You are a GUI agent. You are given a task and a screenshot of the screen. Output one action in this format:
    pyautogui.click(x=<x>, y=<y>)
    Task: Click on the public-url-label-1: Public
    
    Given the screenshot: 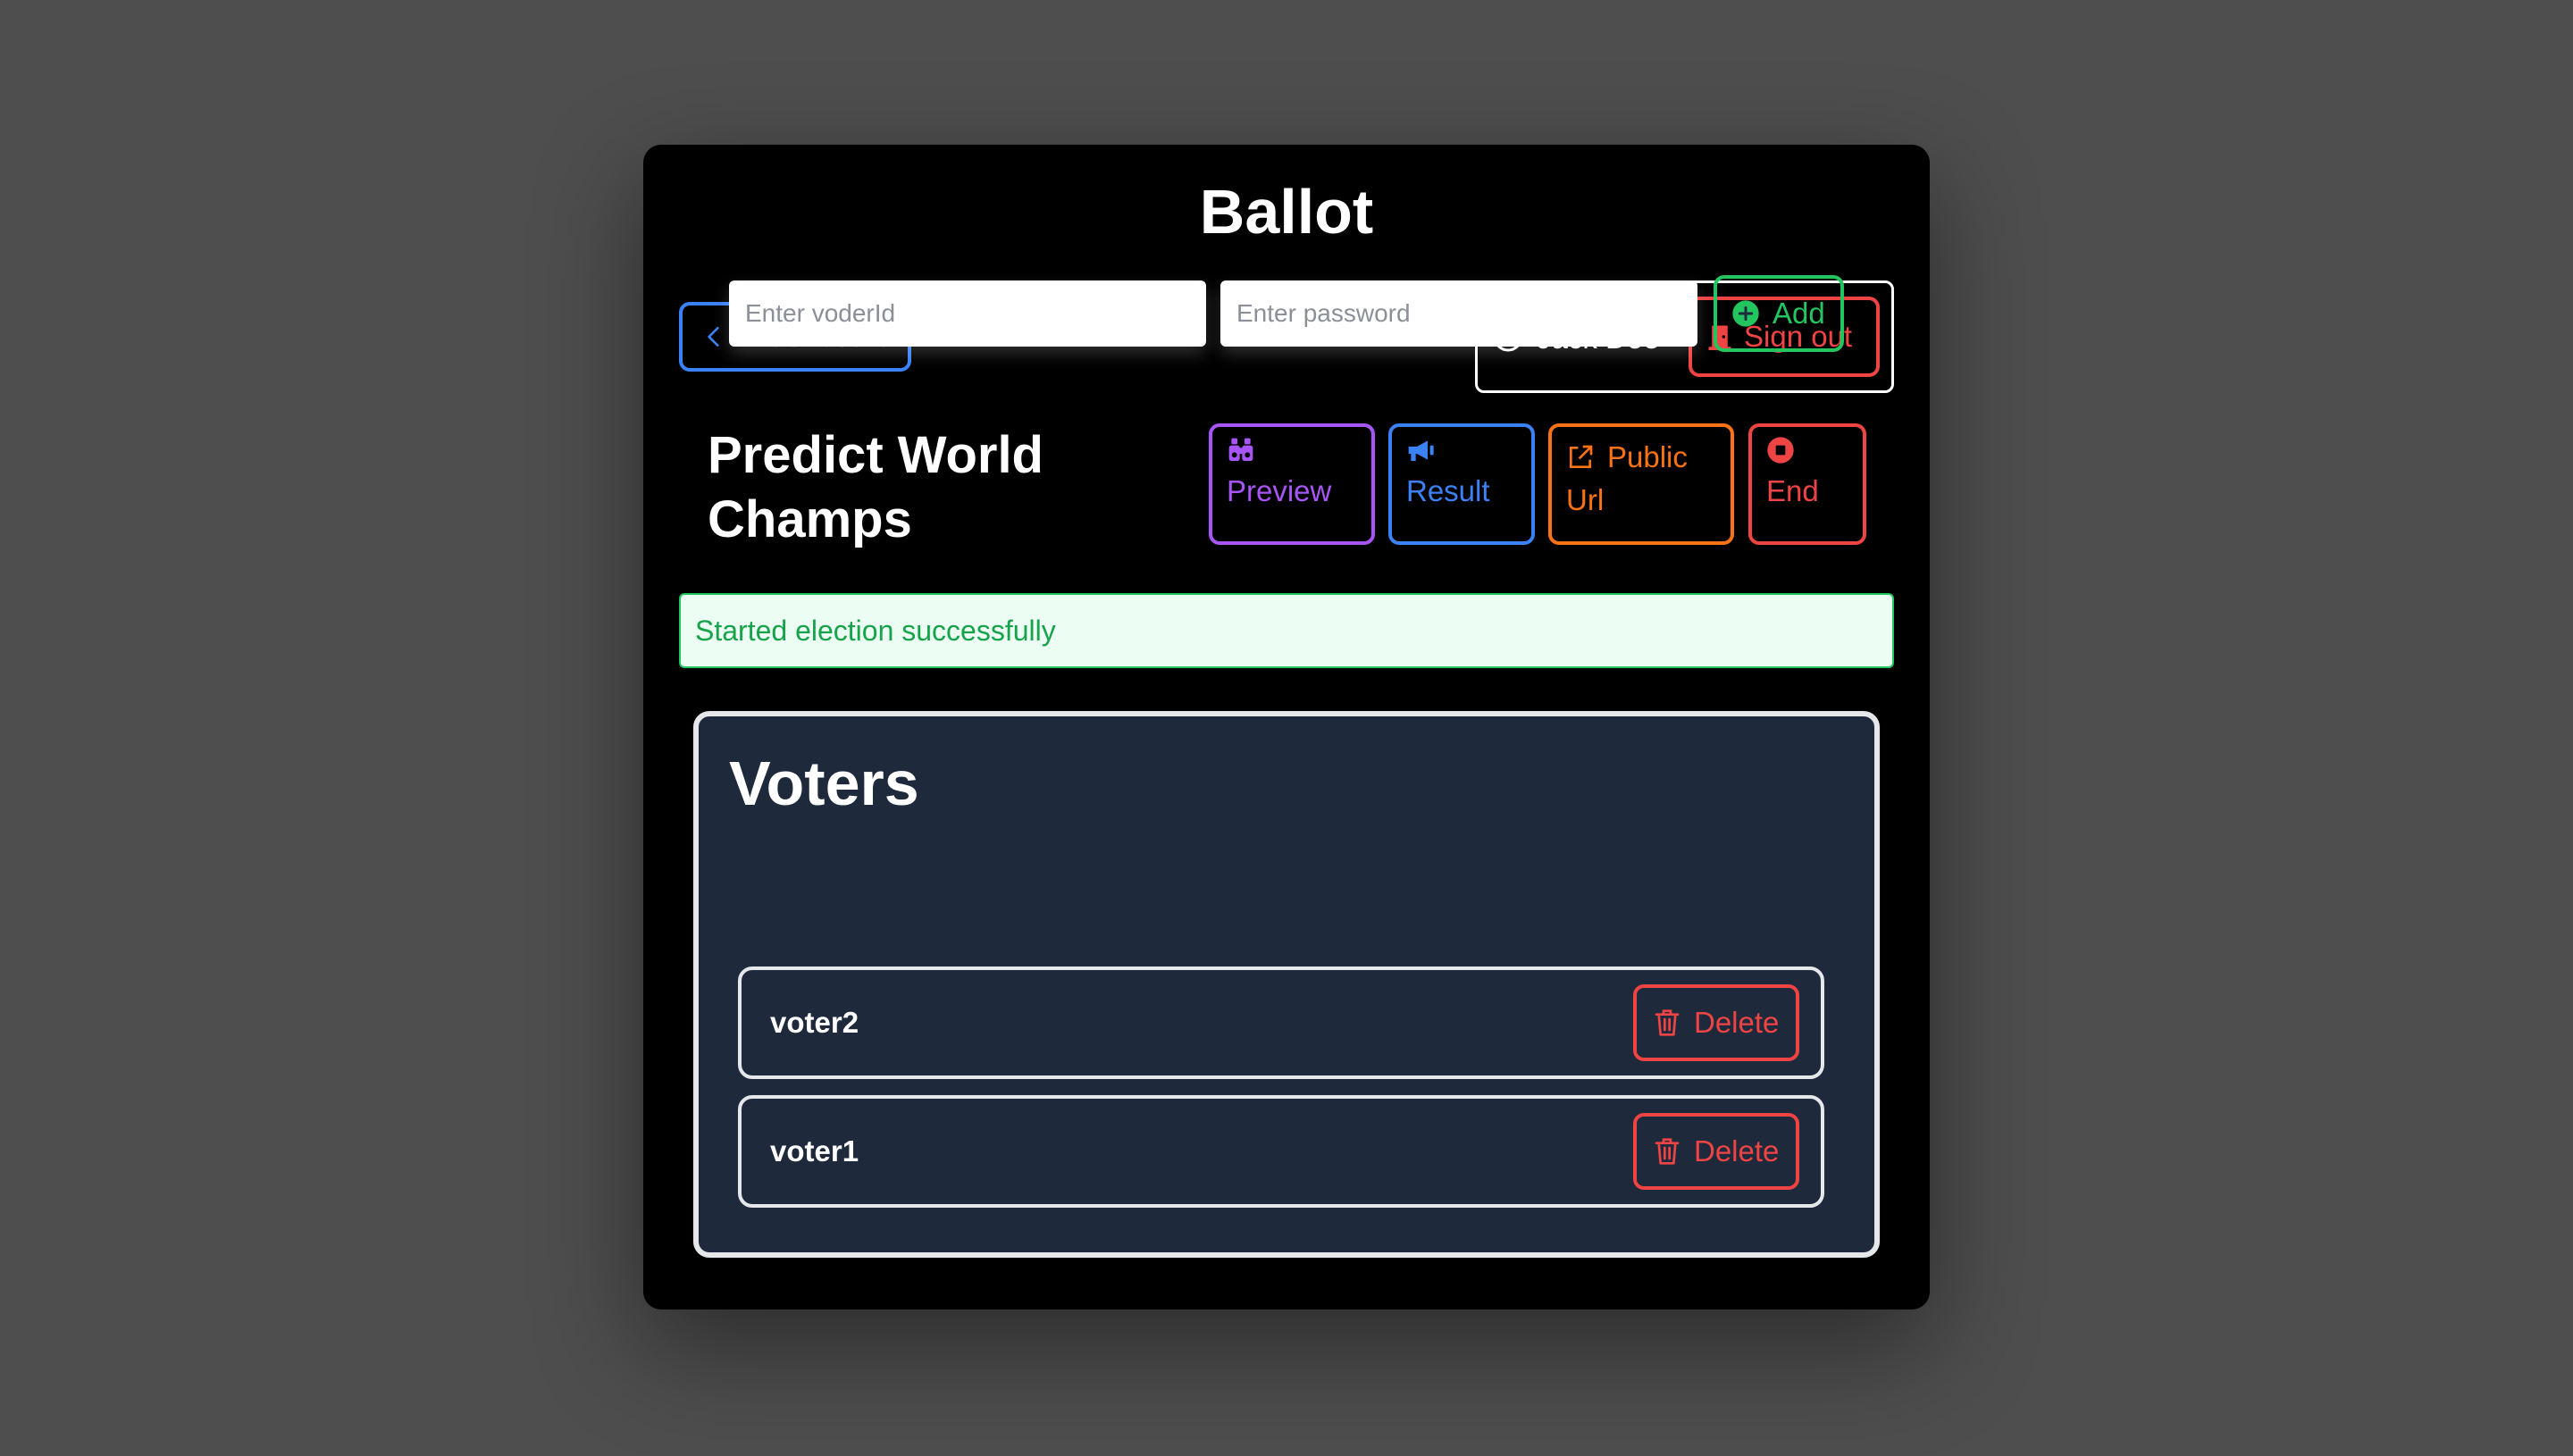 What is the action you would take?
    pyautogui.click(x=1647, y=456)
    